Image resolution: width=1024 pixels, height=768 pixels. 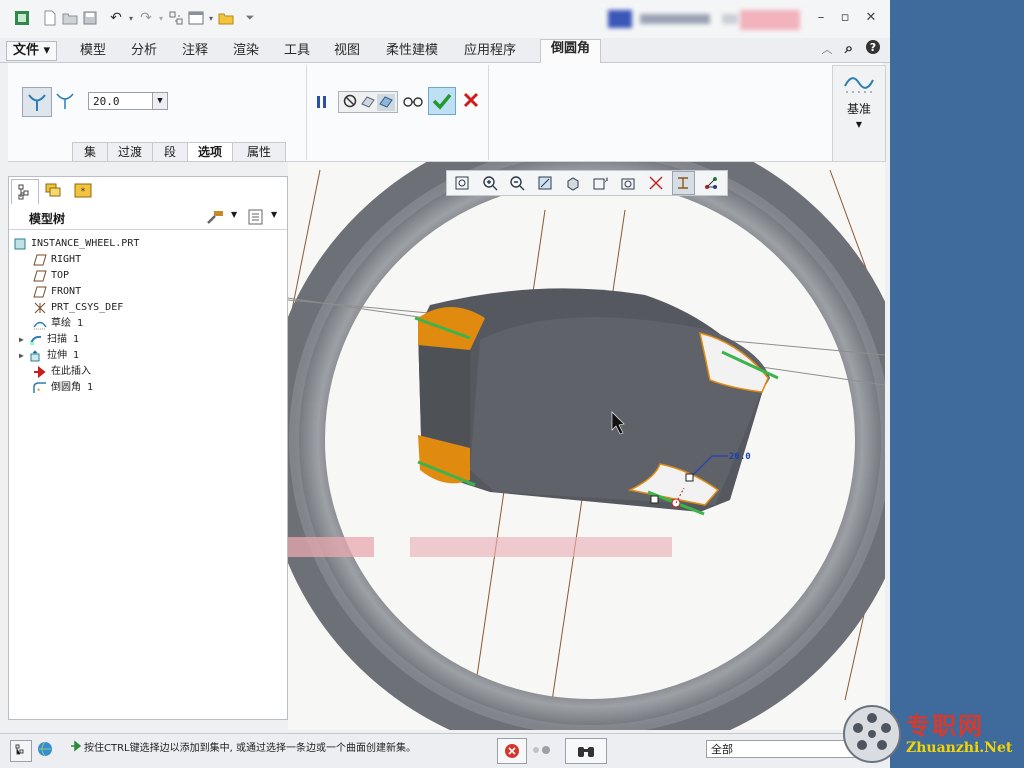 I want to click on tab-flexible-modeling: 柔性建模, so click(x=412, y=51).